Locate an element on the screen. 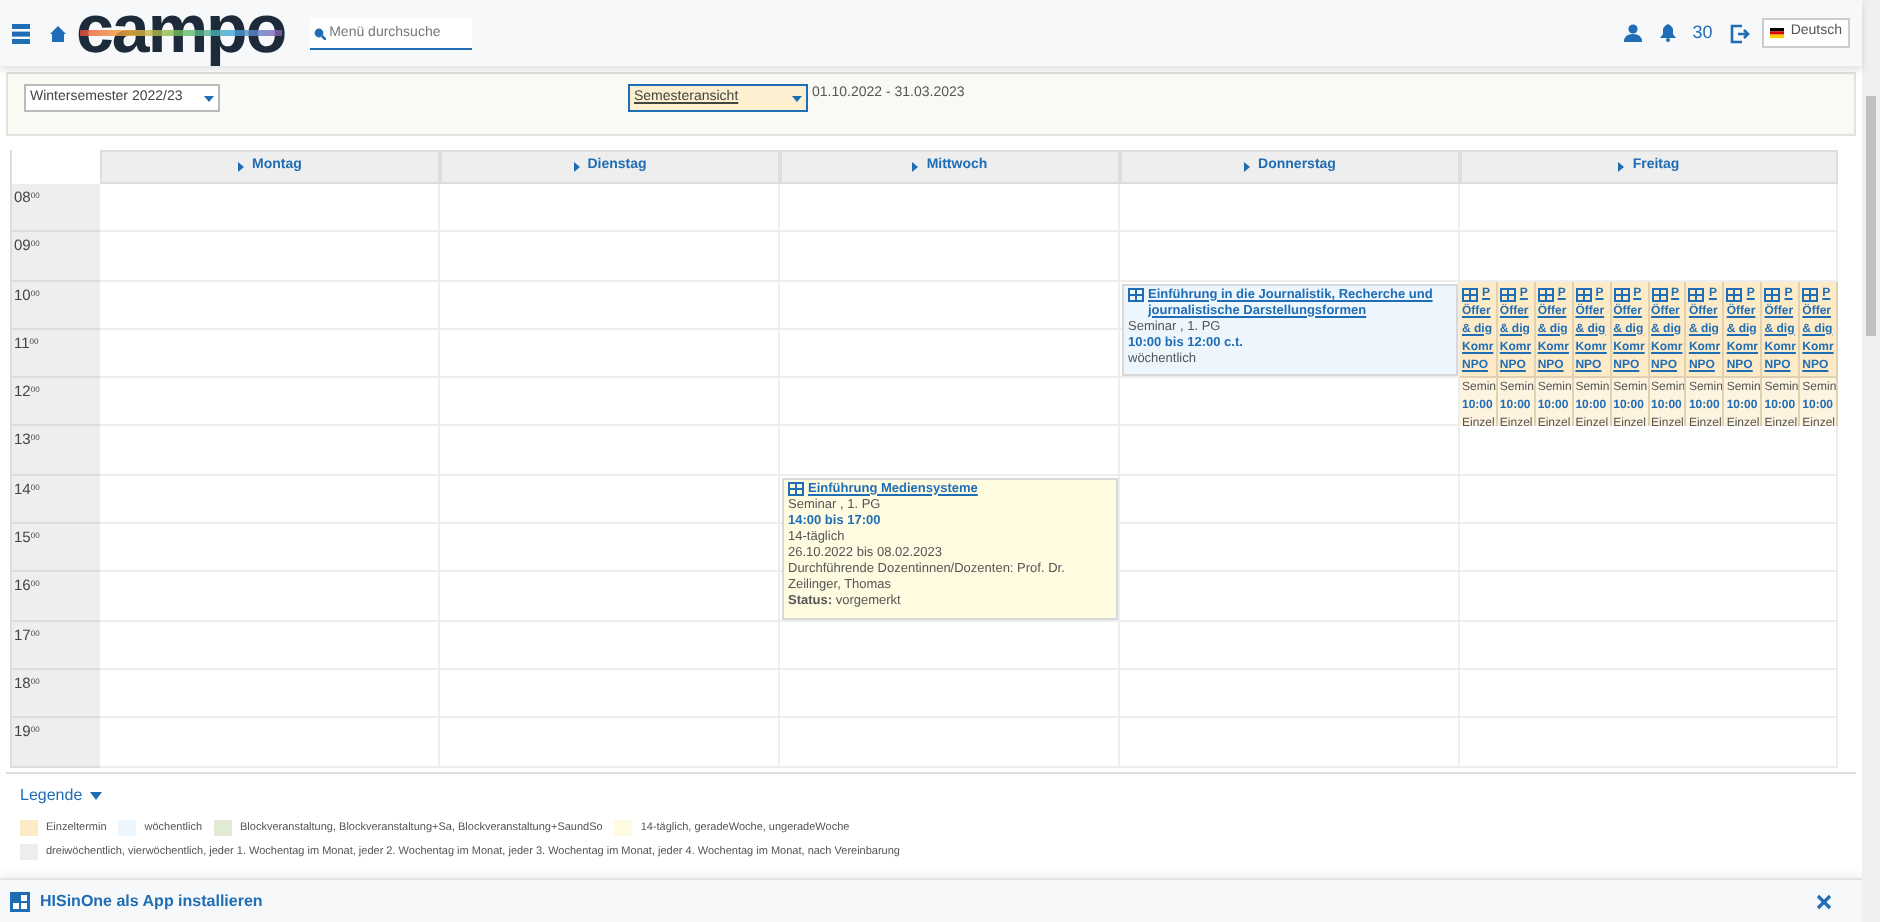  home-icon is located at coordinates (58, 33).